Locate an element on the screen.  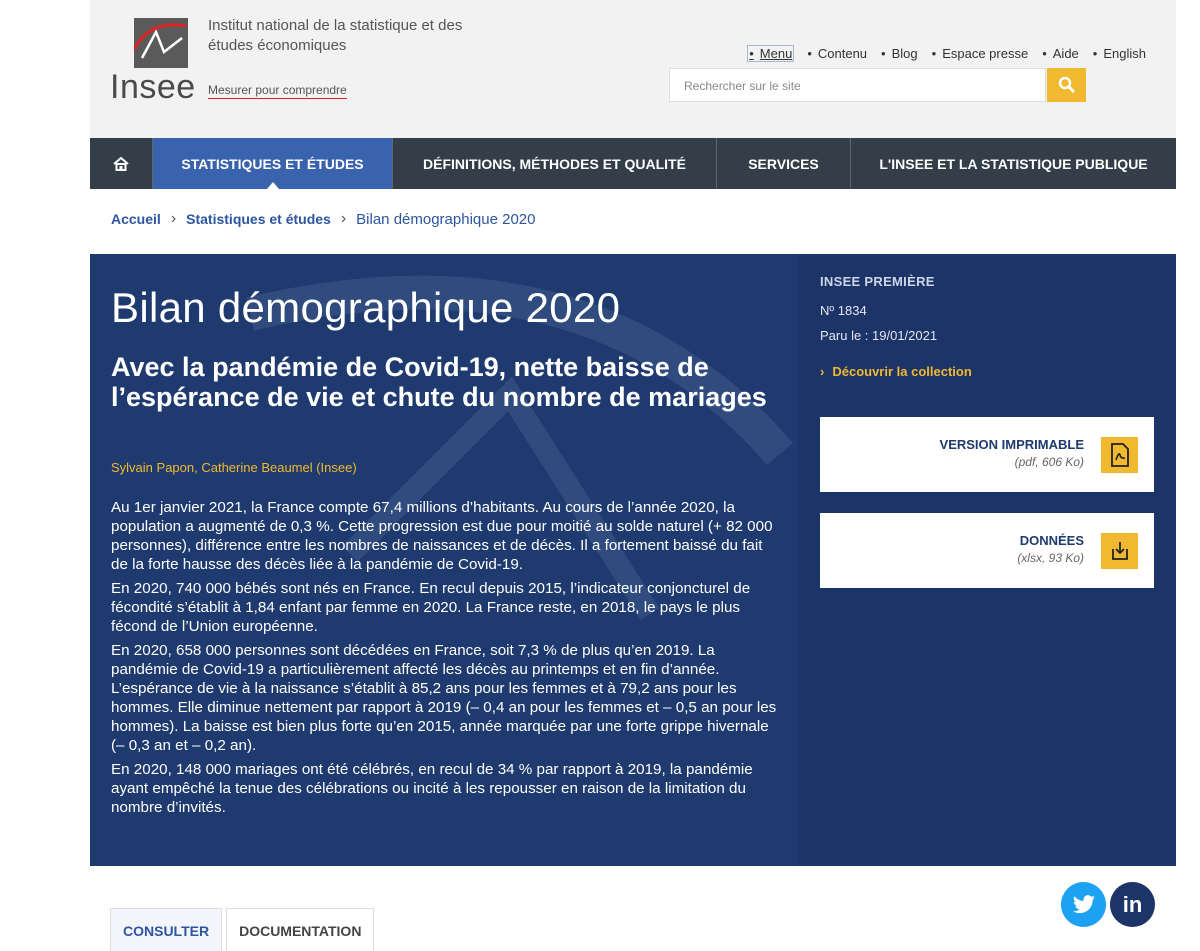
nav-statistiques-etudes: STATISTIQUES ET ÉTUDES is located at coordinates (273, 163).